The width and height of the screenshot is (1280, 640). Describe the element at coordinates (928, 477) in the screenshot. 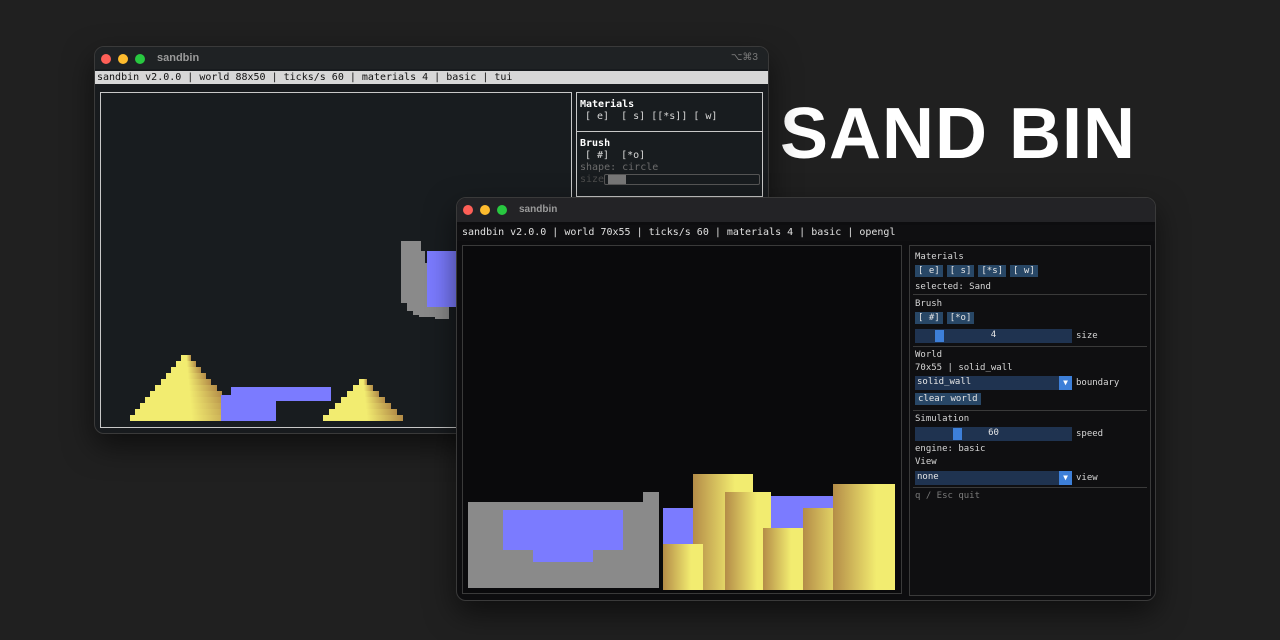

I see `view-value: none` at that location.